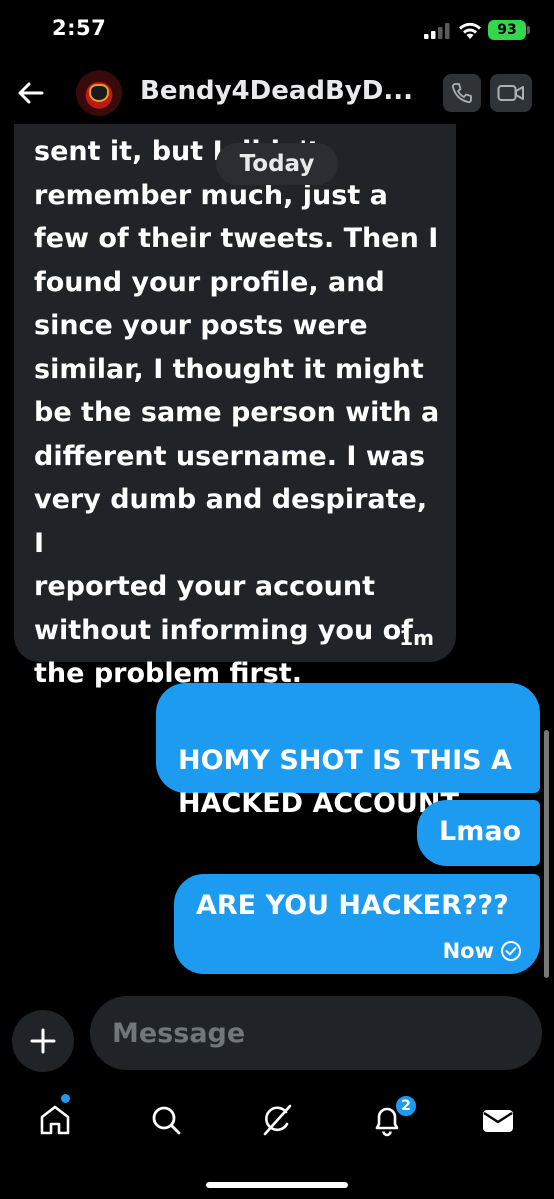 The height and width of the screenshot is (1199, 554). Describe the element at coordinates (357, 924) in the screenshot. I see `sent-message: ARE YOU HACKER??? Now` at that location.